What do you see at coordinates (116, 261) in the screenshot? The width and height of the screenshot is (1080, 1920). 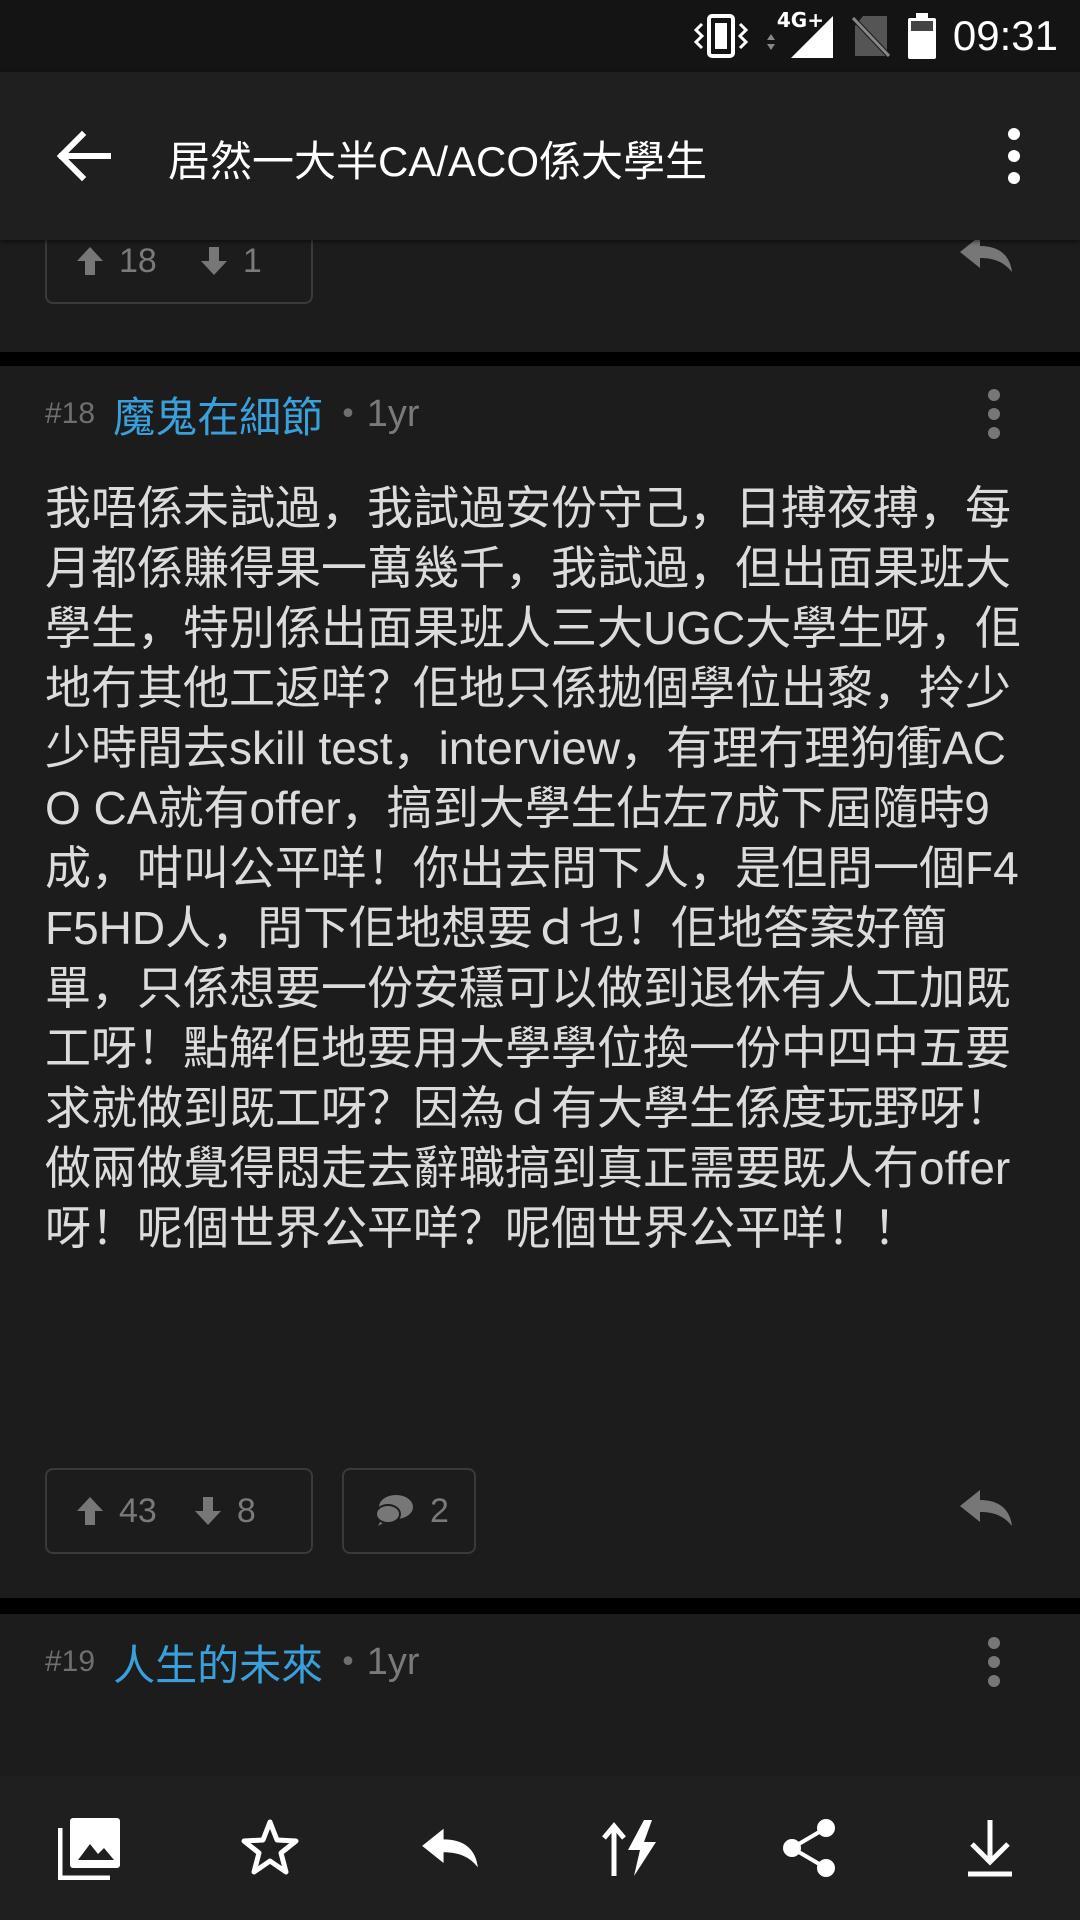 I see `upvote-button: 18` at bounding box center [116, 261].